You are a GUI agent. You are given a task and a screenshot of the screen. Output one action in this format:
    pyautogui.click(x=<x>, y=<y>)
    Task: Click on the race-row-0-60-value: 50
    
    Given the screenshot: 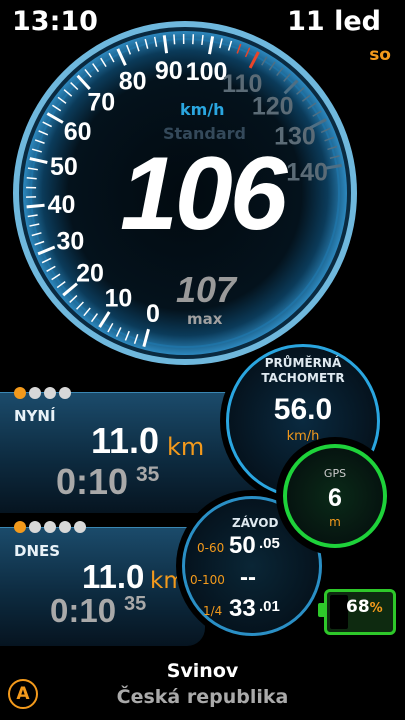 What is the action you would take?
    pyautogui.click(x=242, y=545)
    